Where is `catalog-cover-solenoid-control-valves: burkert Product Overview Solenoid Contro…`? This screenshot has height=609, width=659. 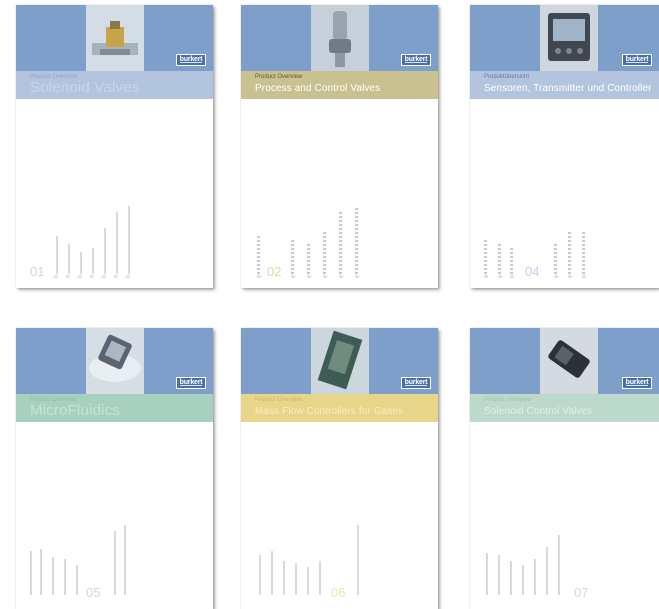
catalog-cover-solenoid-control-valves: burkert Product Overview Solenoid Contro… is located at coordinates (564, 468).